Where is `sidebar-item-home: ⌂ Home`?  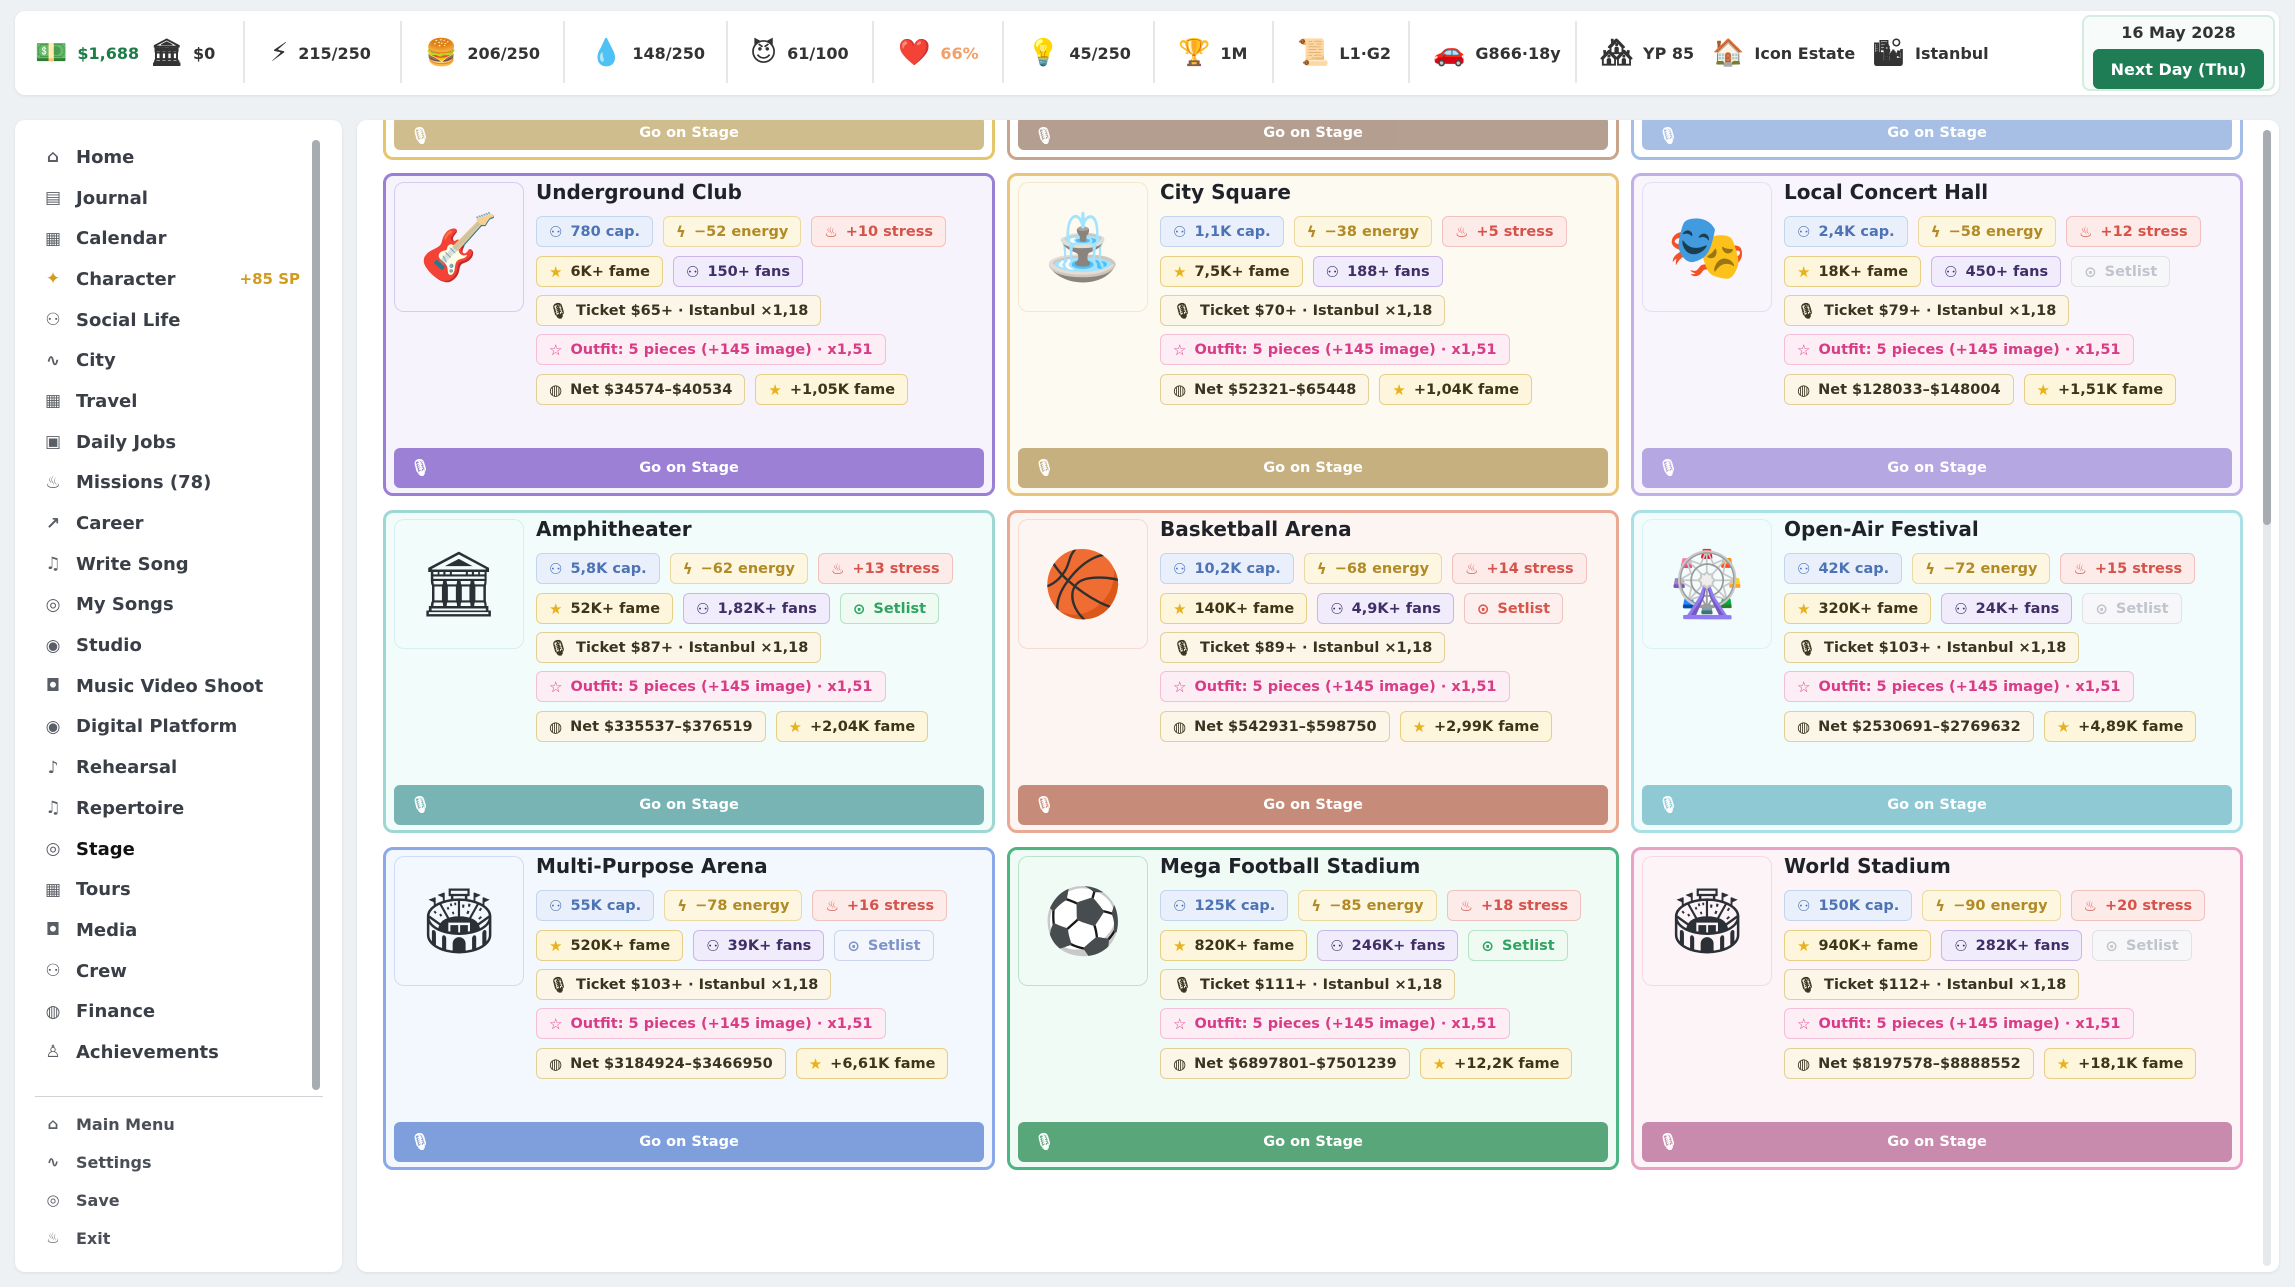
sidebar-item-home: ⌂ Home is located at coordinates (175, 157).